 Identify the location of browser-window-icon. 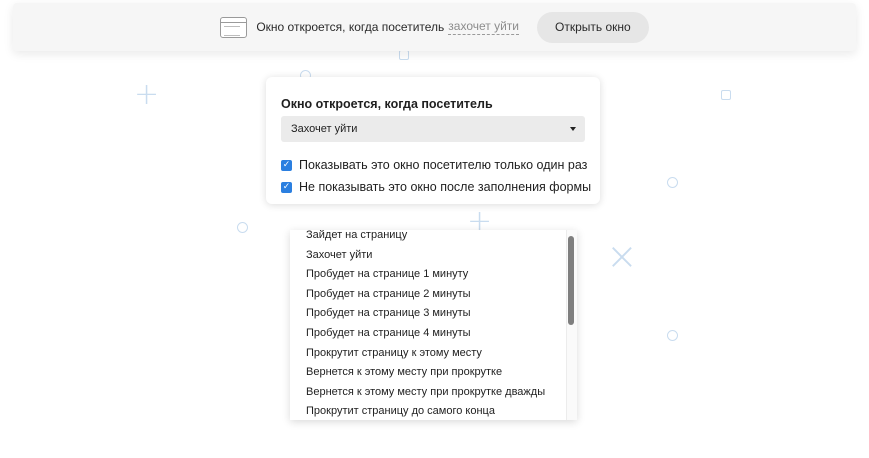
(234, 27).